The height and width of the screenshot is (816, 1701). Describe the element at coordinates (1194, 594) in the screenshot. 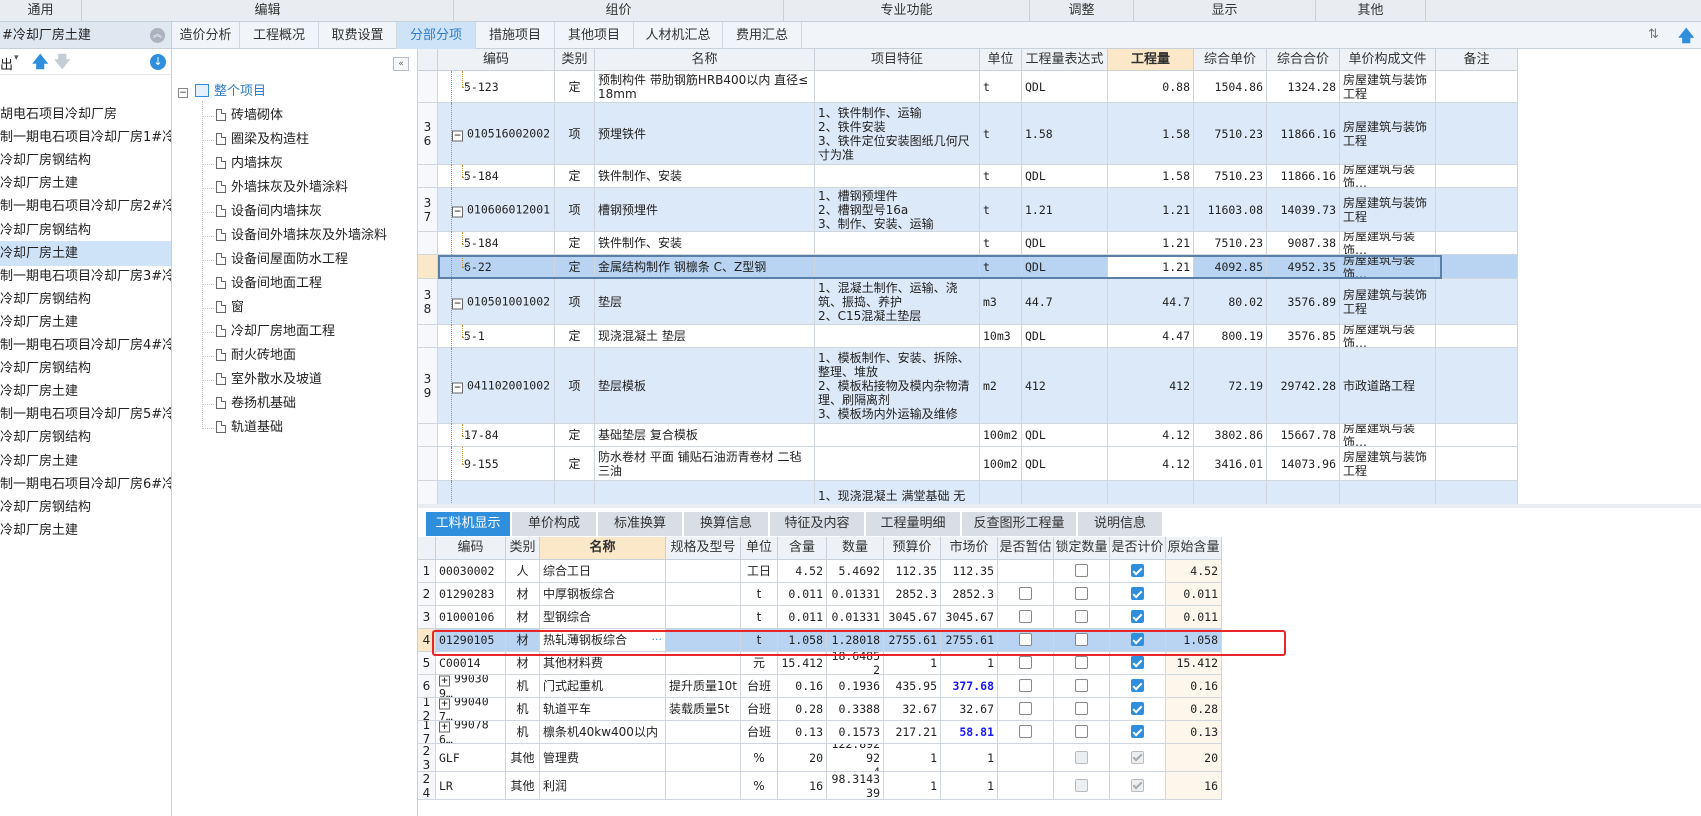

I see `grid-cell: 0.011` at that location.